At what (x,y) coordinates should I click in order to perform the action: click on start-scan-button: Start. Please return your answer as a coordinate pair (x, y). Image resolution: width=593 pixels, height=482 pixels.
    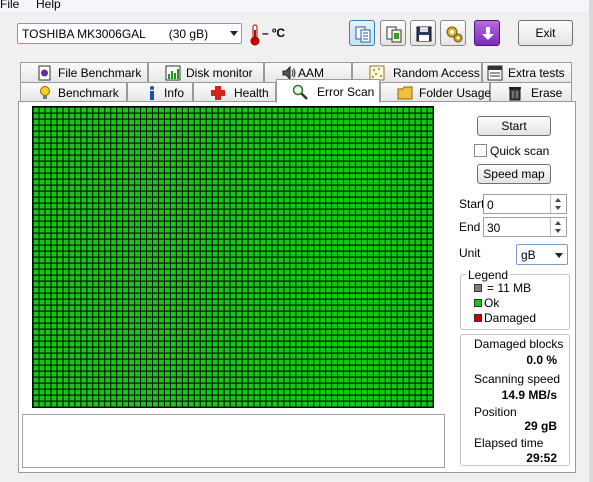
    Looking at the image, I should click on (514, 126).